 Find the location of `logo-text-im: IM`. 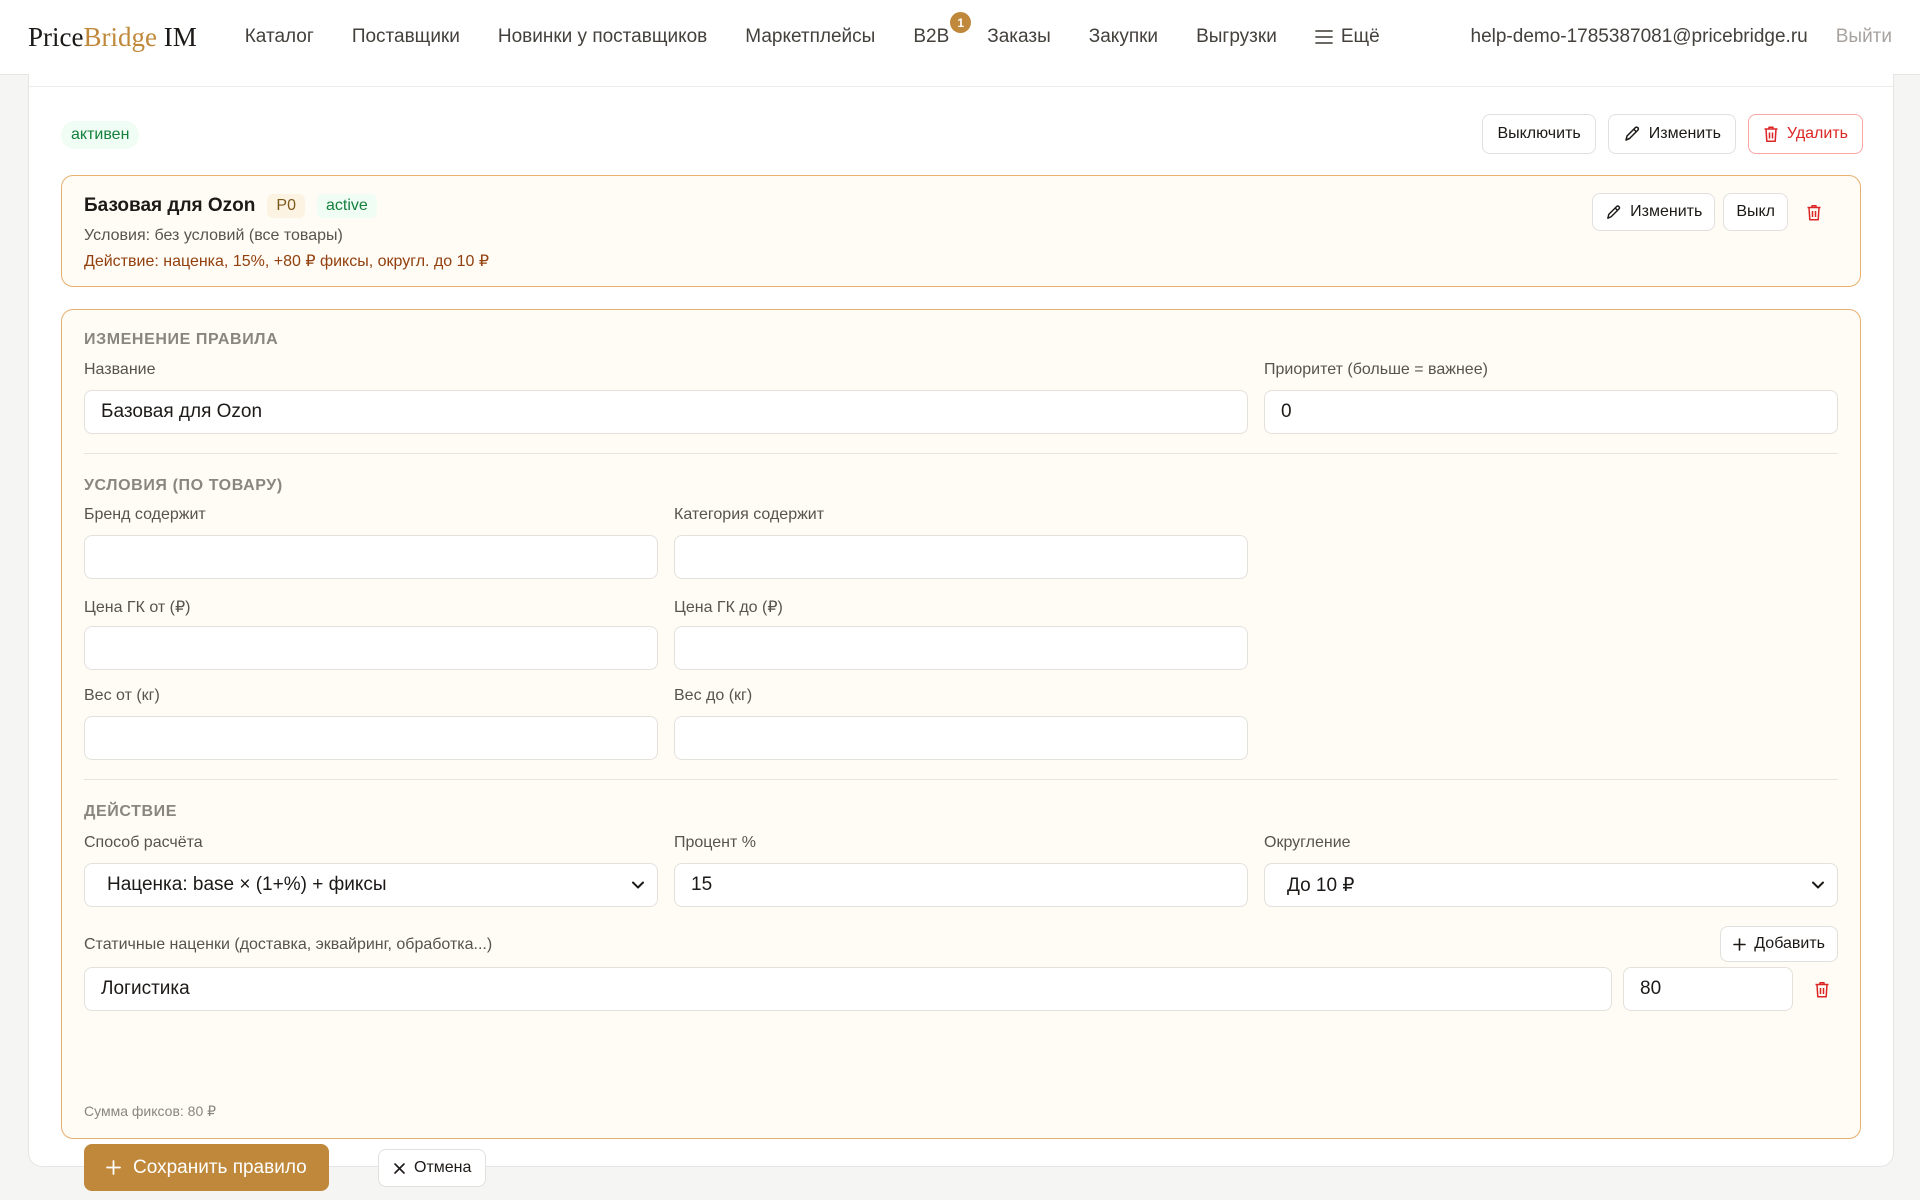

logo-text-im: IM is located at coordinates (176, 36).